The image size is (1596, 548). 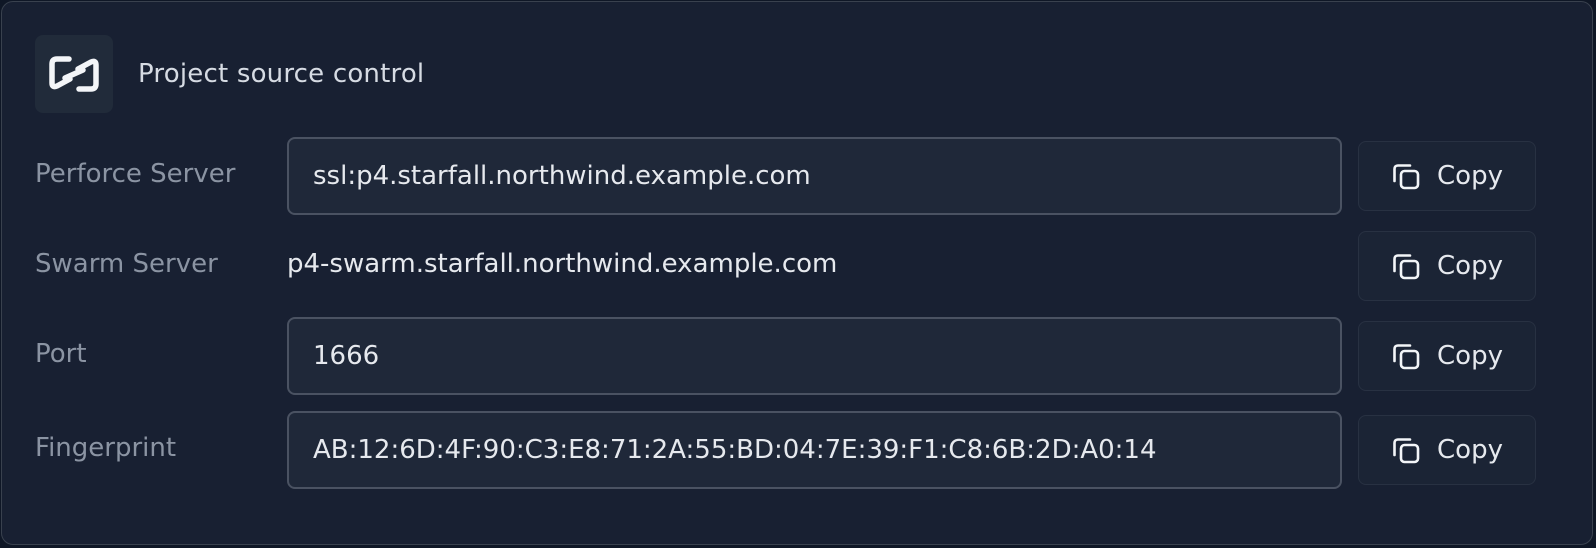 I want to click on port-field: 1666, so click(x=814, y=356).